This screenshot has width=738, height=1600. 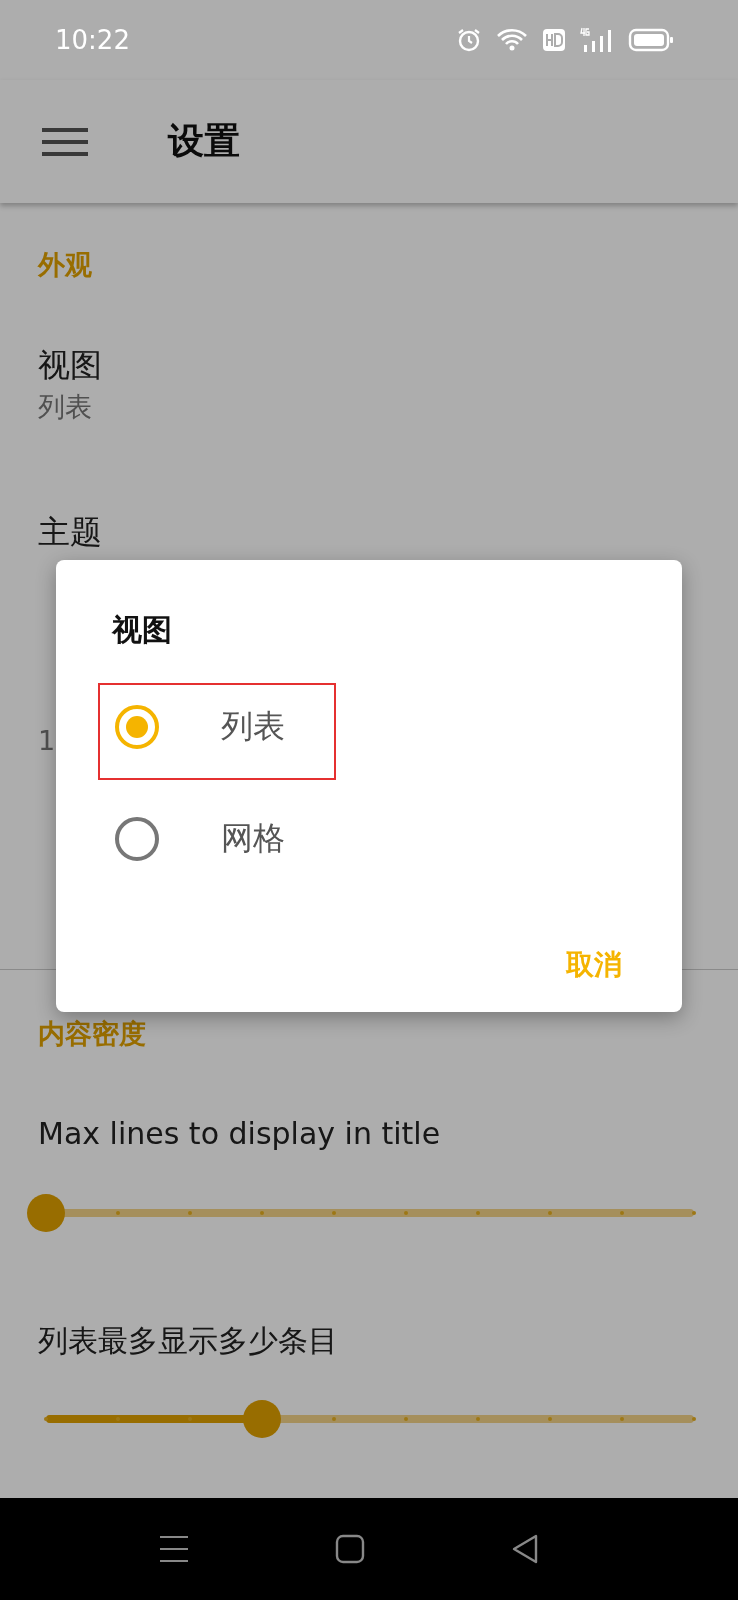 What do you see at coordinates (70, 365) in the screenshot?
I see `setting-title: 视图` at bounding box center [70, 365].